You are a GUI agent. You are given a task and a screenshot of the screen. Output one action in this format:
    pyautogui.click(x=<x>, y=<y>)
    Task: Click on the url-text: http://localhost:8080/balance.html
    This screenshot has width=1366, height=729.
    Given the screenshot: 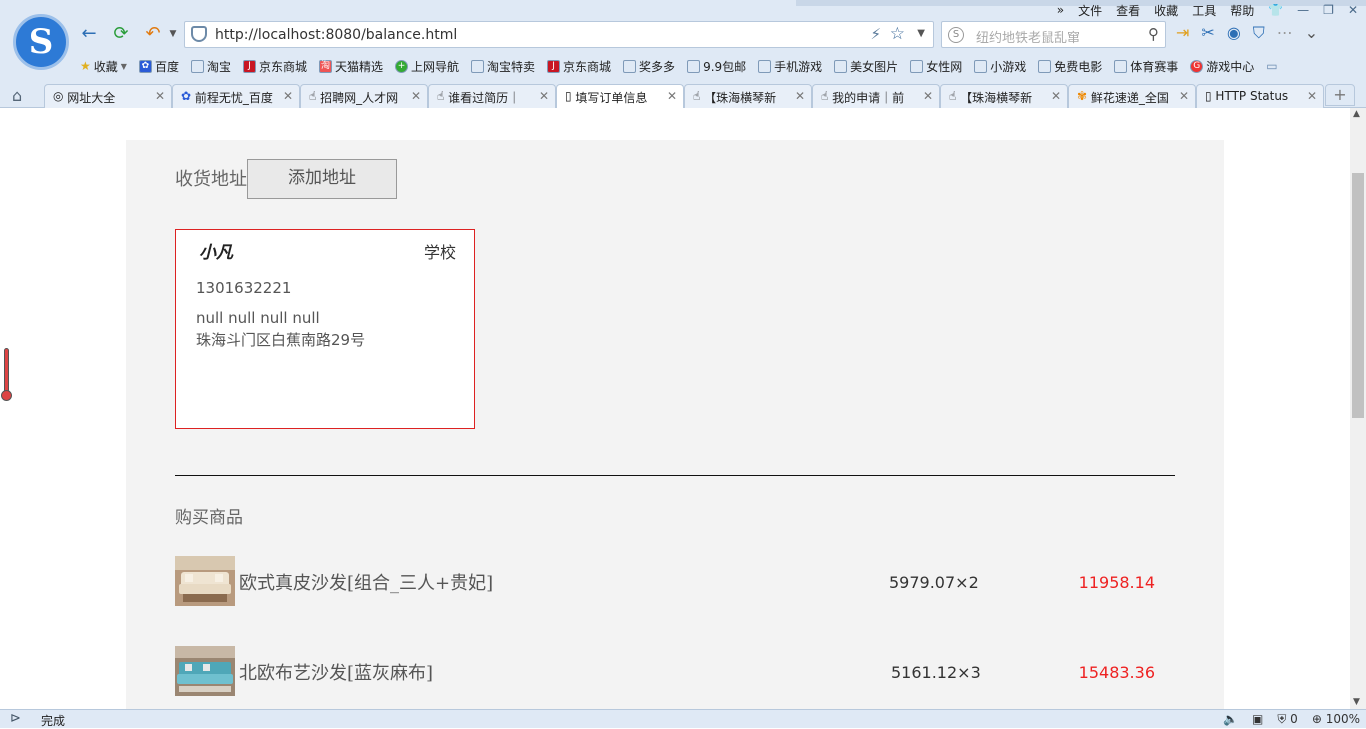 What is the action you would take?
    pyautogui.click(x=336, y=35)
    